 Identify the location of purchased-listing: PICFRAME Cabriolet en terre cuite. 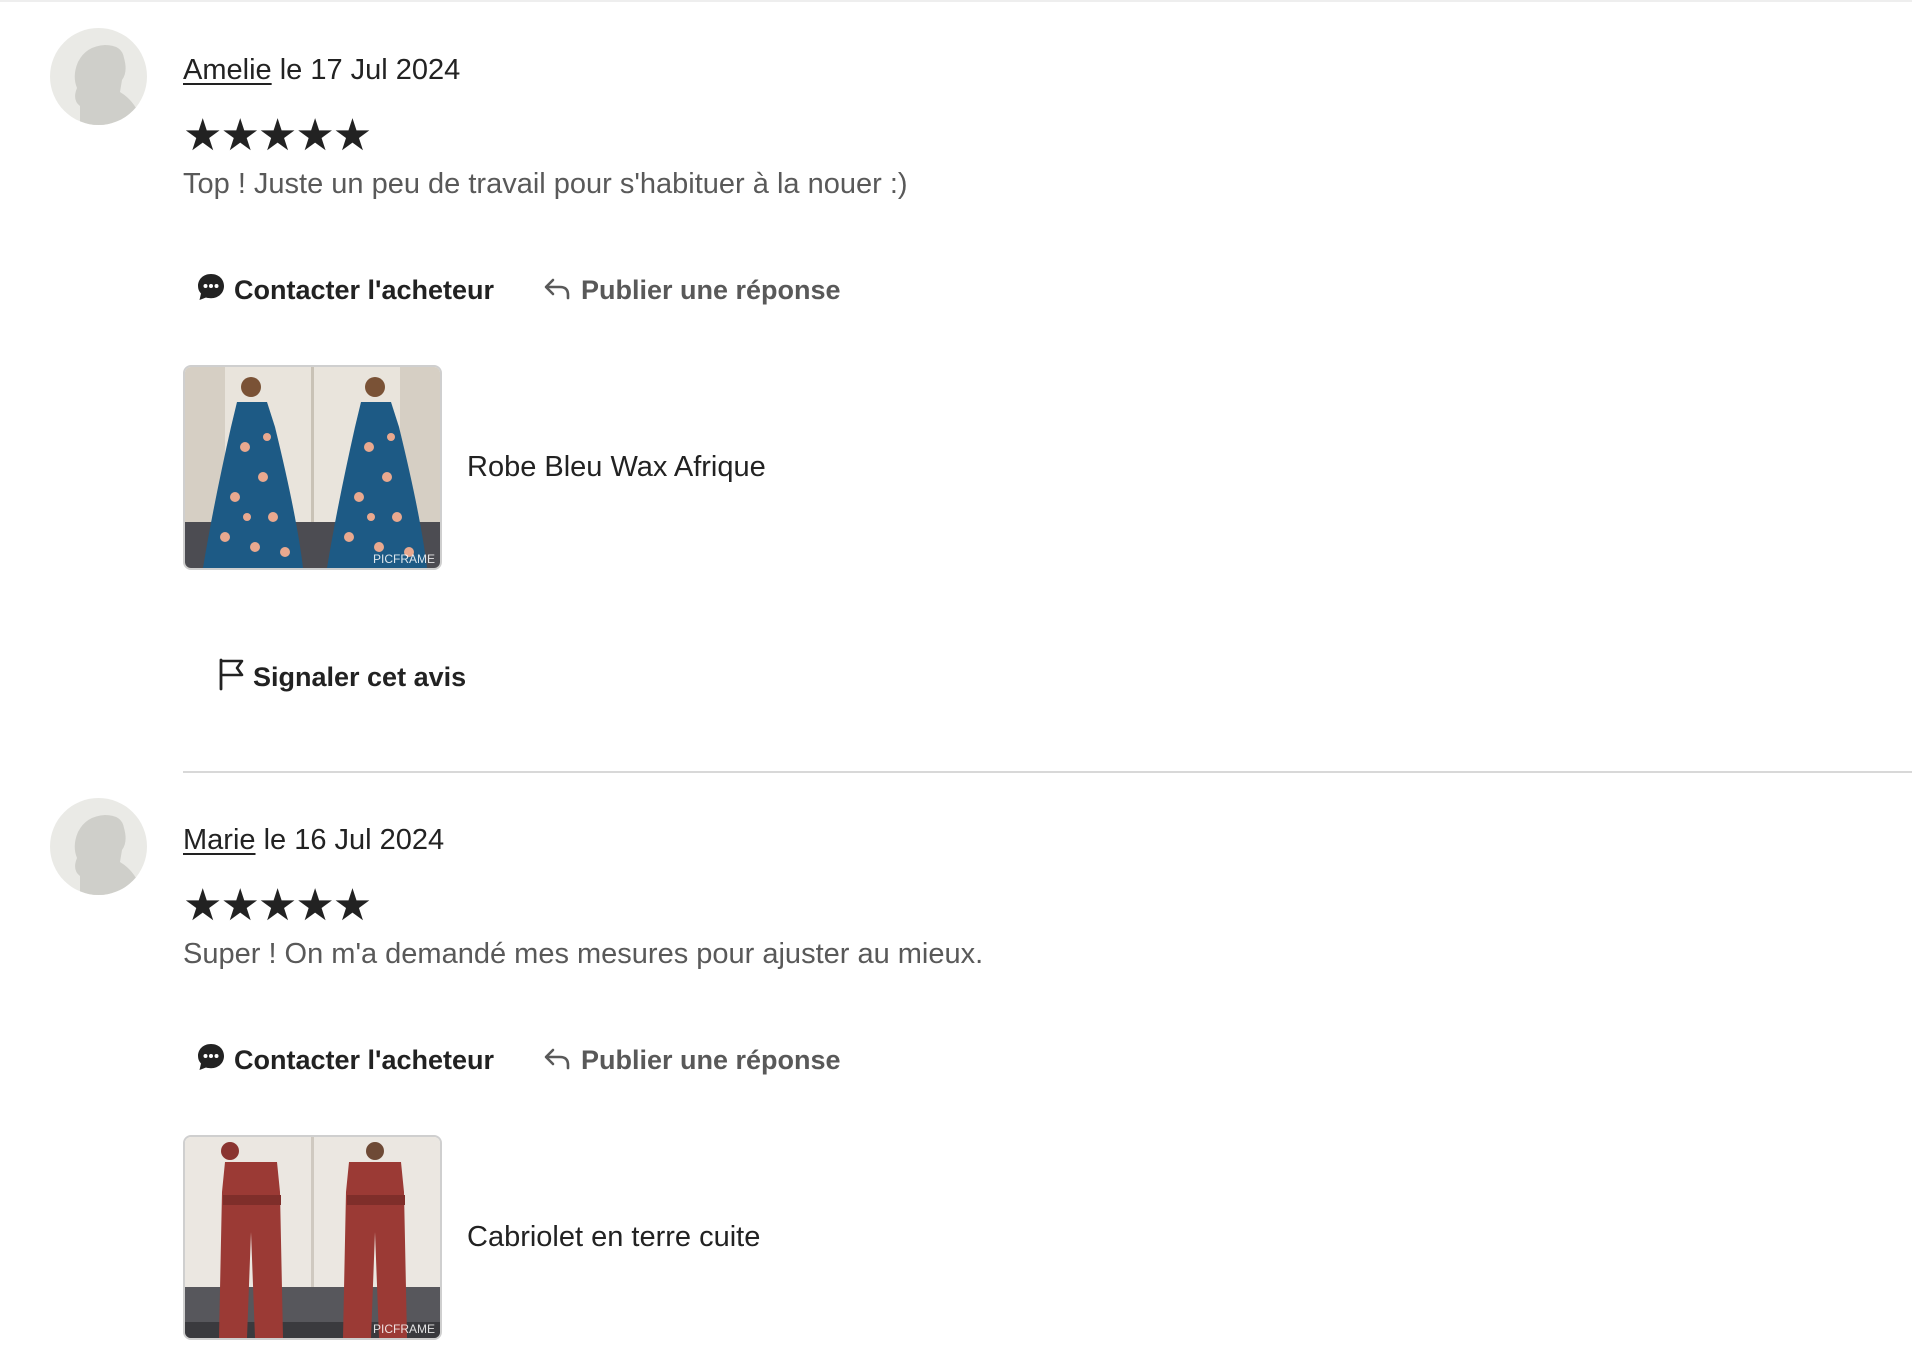
(471, 1237).